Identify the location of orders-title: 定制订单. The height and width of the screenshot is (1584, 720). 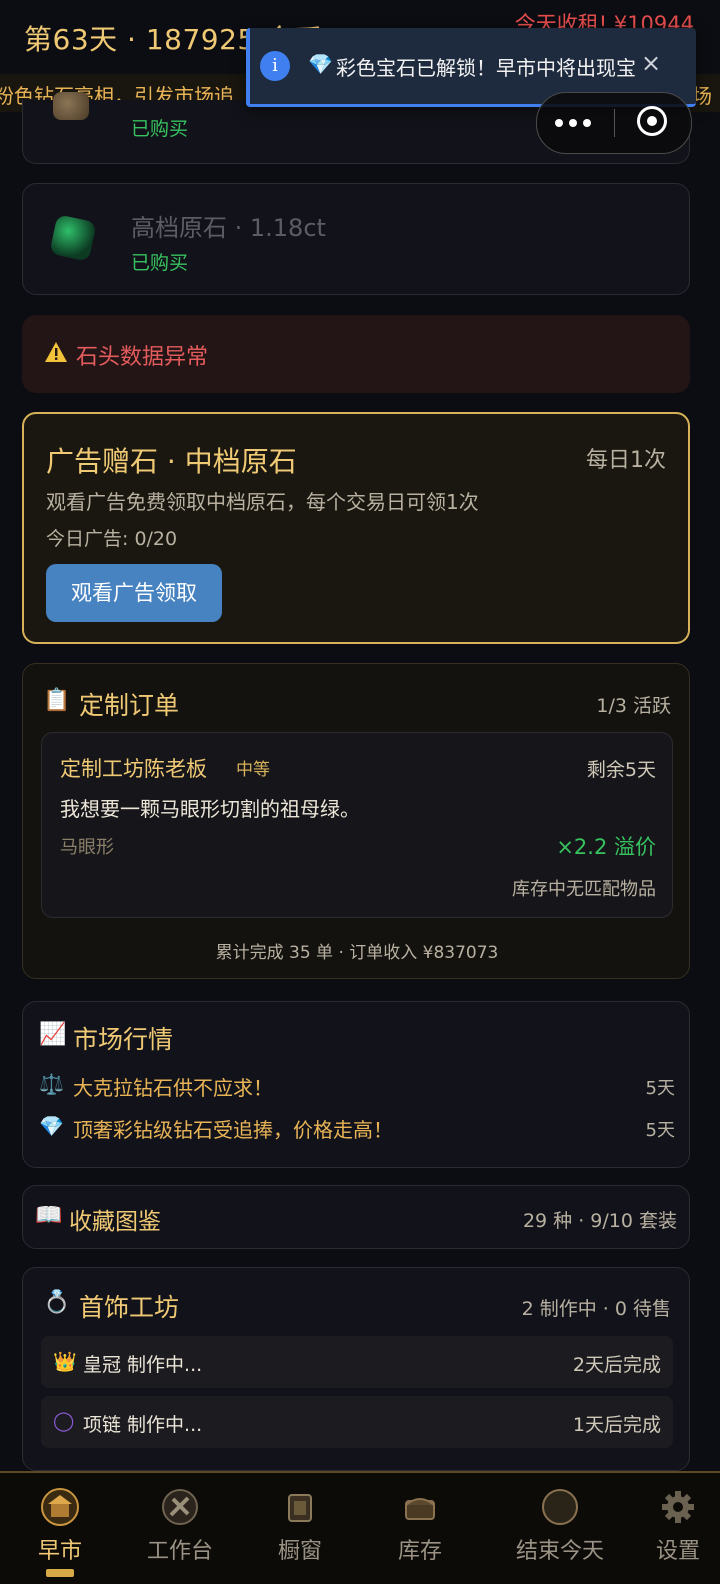
(129, 705).